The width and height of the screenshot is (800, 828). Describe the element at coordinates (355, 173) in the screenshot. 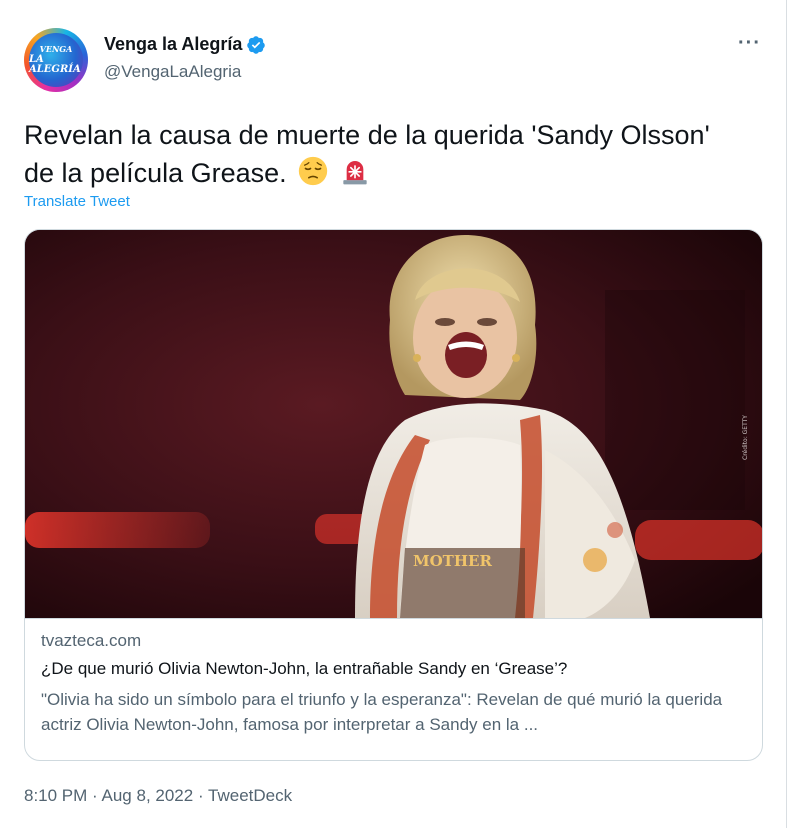

I see `police-light-emoji-icon` at that location.